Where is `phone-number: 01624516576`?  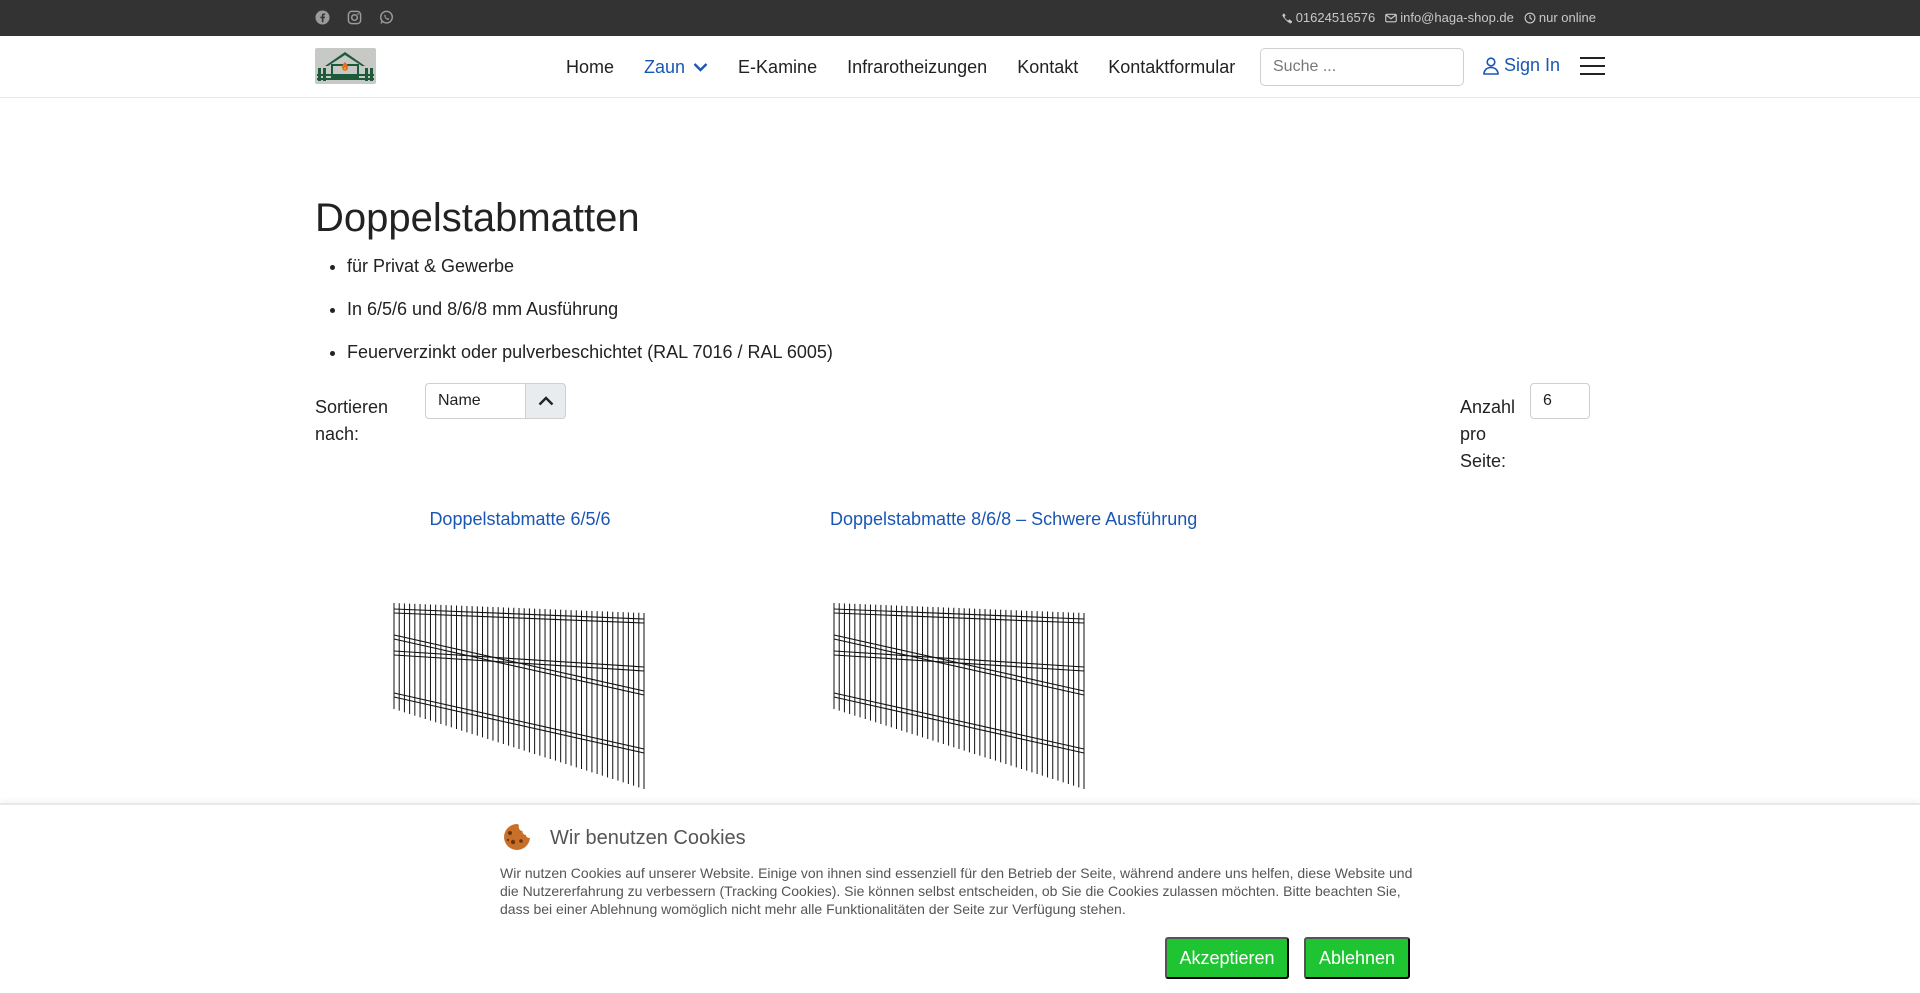 phone-number: 01624516576 is located at coordinates (1335, 17).